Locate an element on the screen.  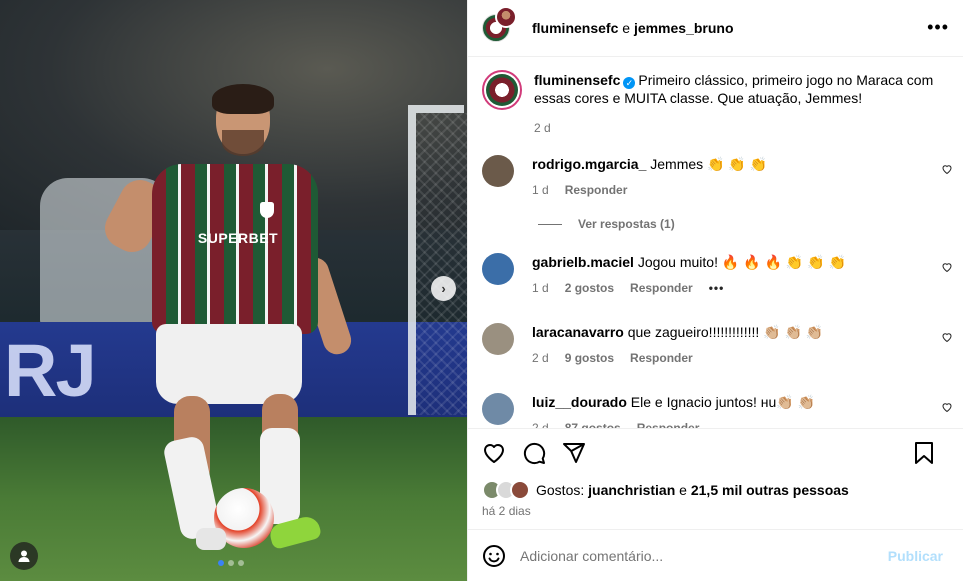
player-shirt is located at coordinates (235, 249).